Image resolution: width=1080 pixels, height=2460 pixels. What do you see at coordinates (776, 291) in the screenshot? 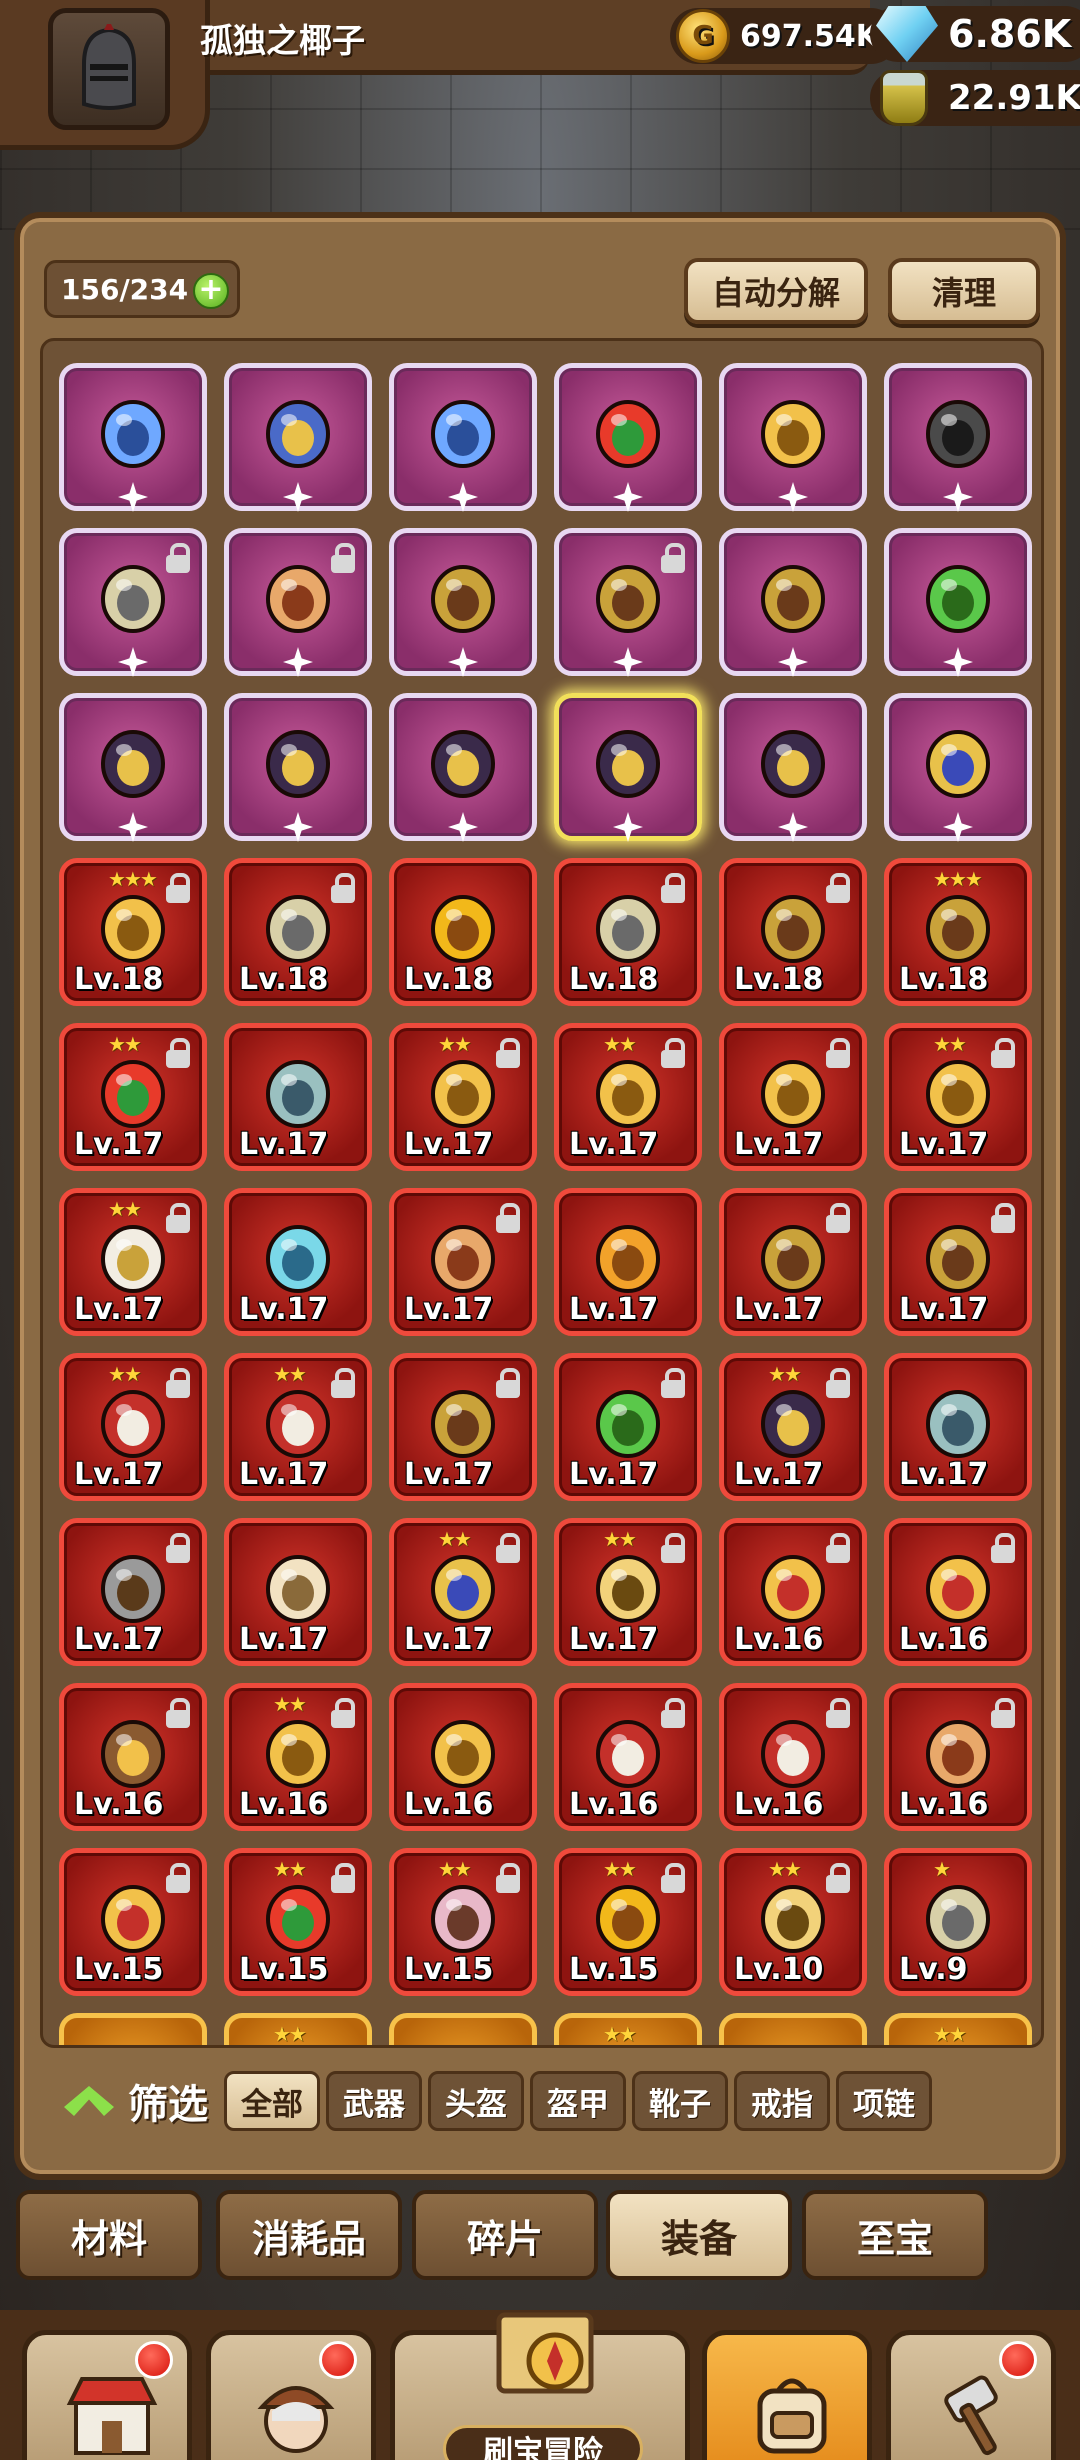
I see `auto-decompose-button: 自动分解` at bounding box center [776, 291].